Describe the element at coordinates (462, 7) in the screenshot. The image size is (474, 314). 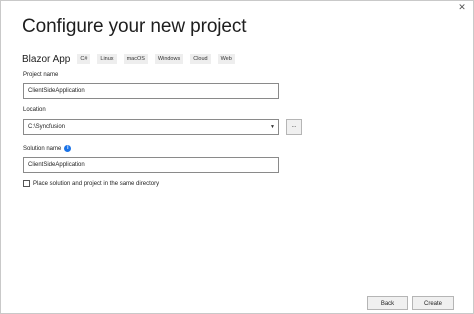
I see `close-icon: ✕` at that location.